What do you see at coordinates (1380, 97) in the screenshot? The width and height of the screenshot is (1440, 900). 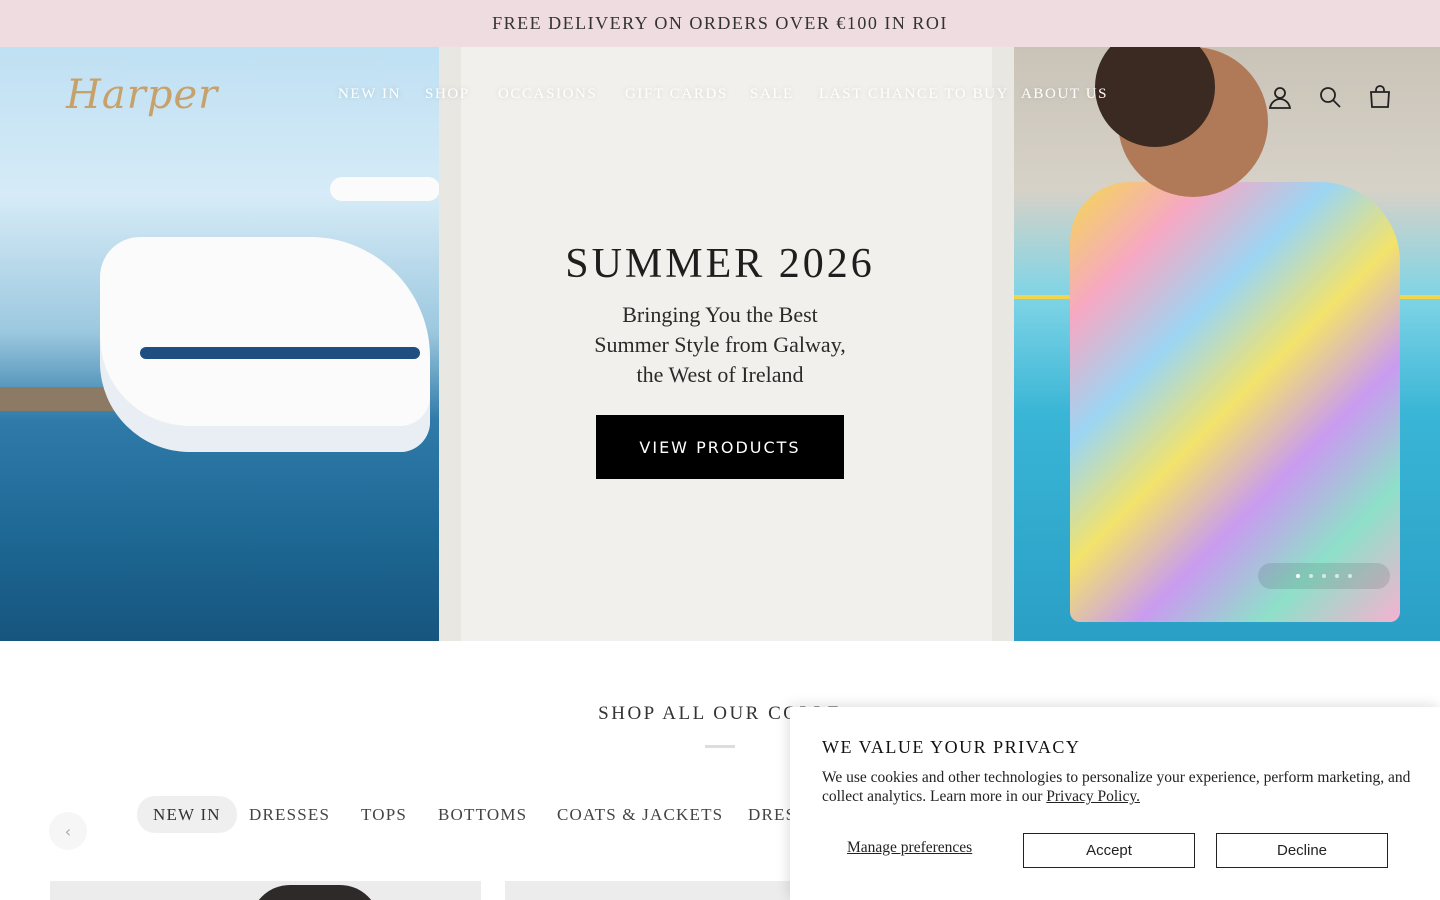 I see `cart-icon` at bounding box center [1380, 97].